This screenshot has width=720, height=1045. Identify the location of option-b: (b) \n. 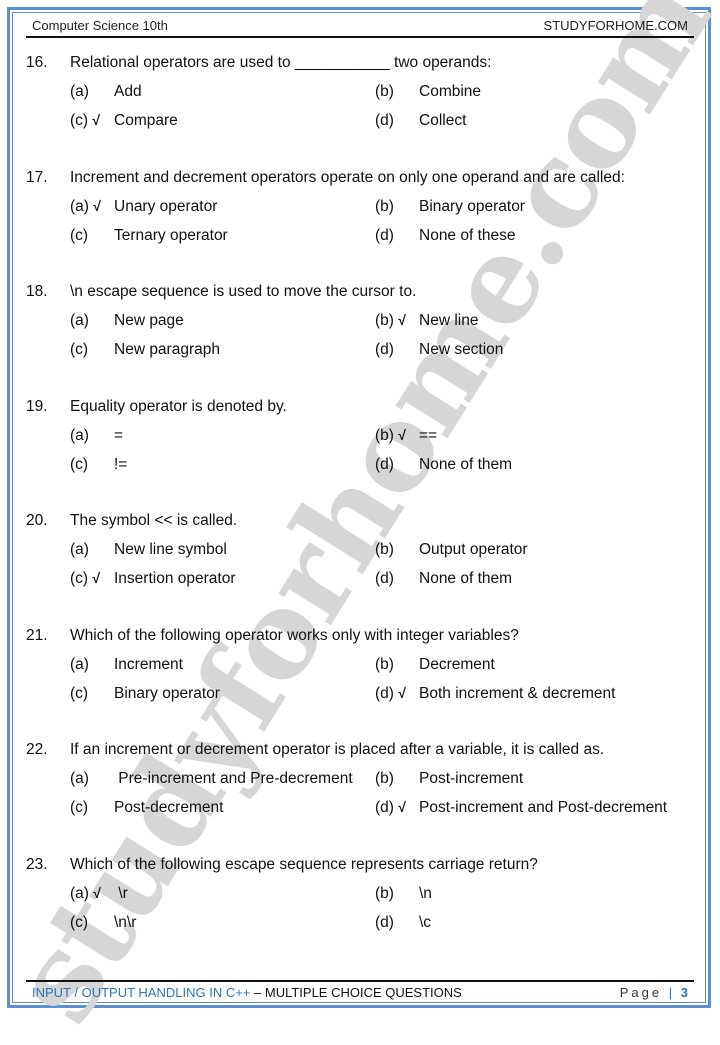
(403, 894).